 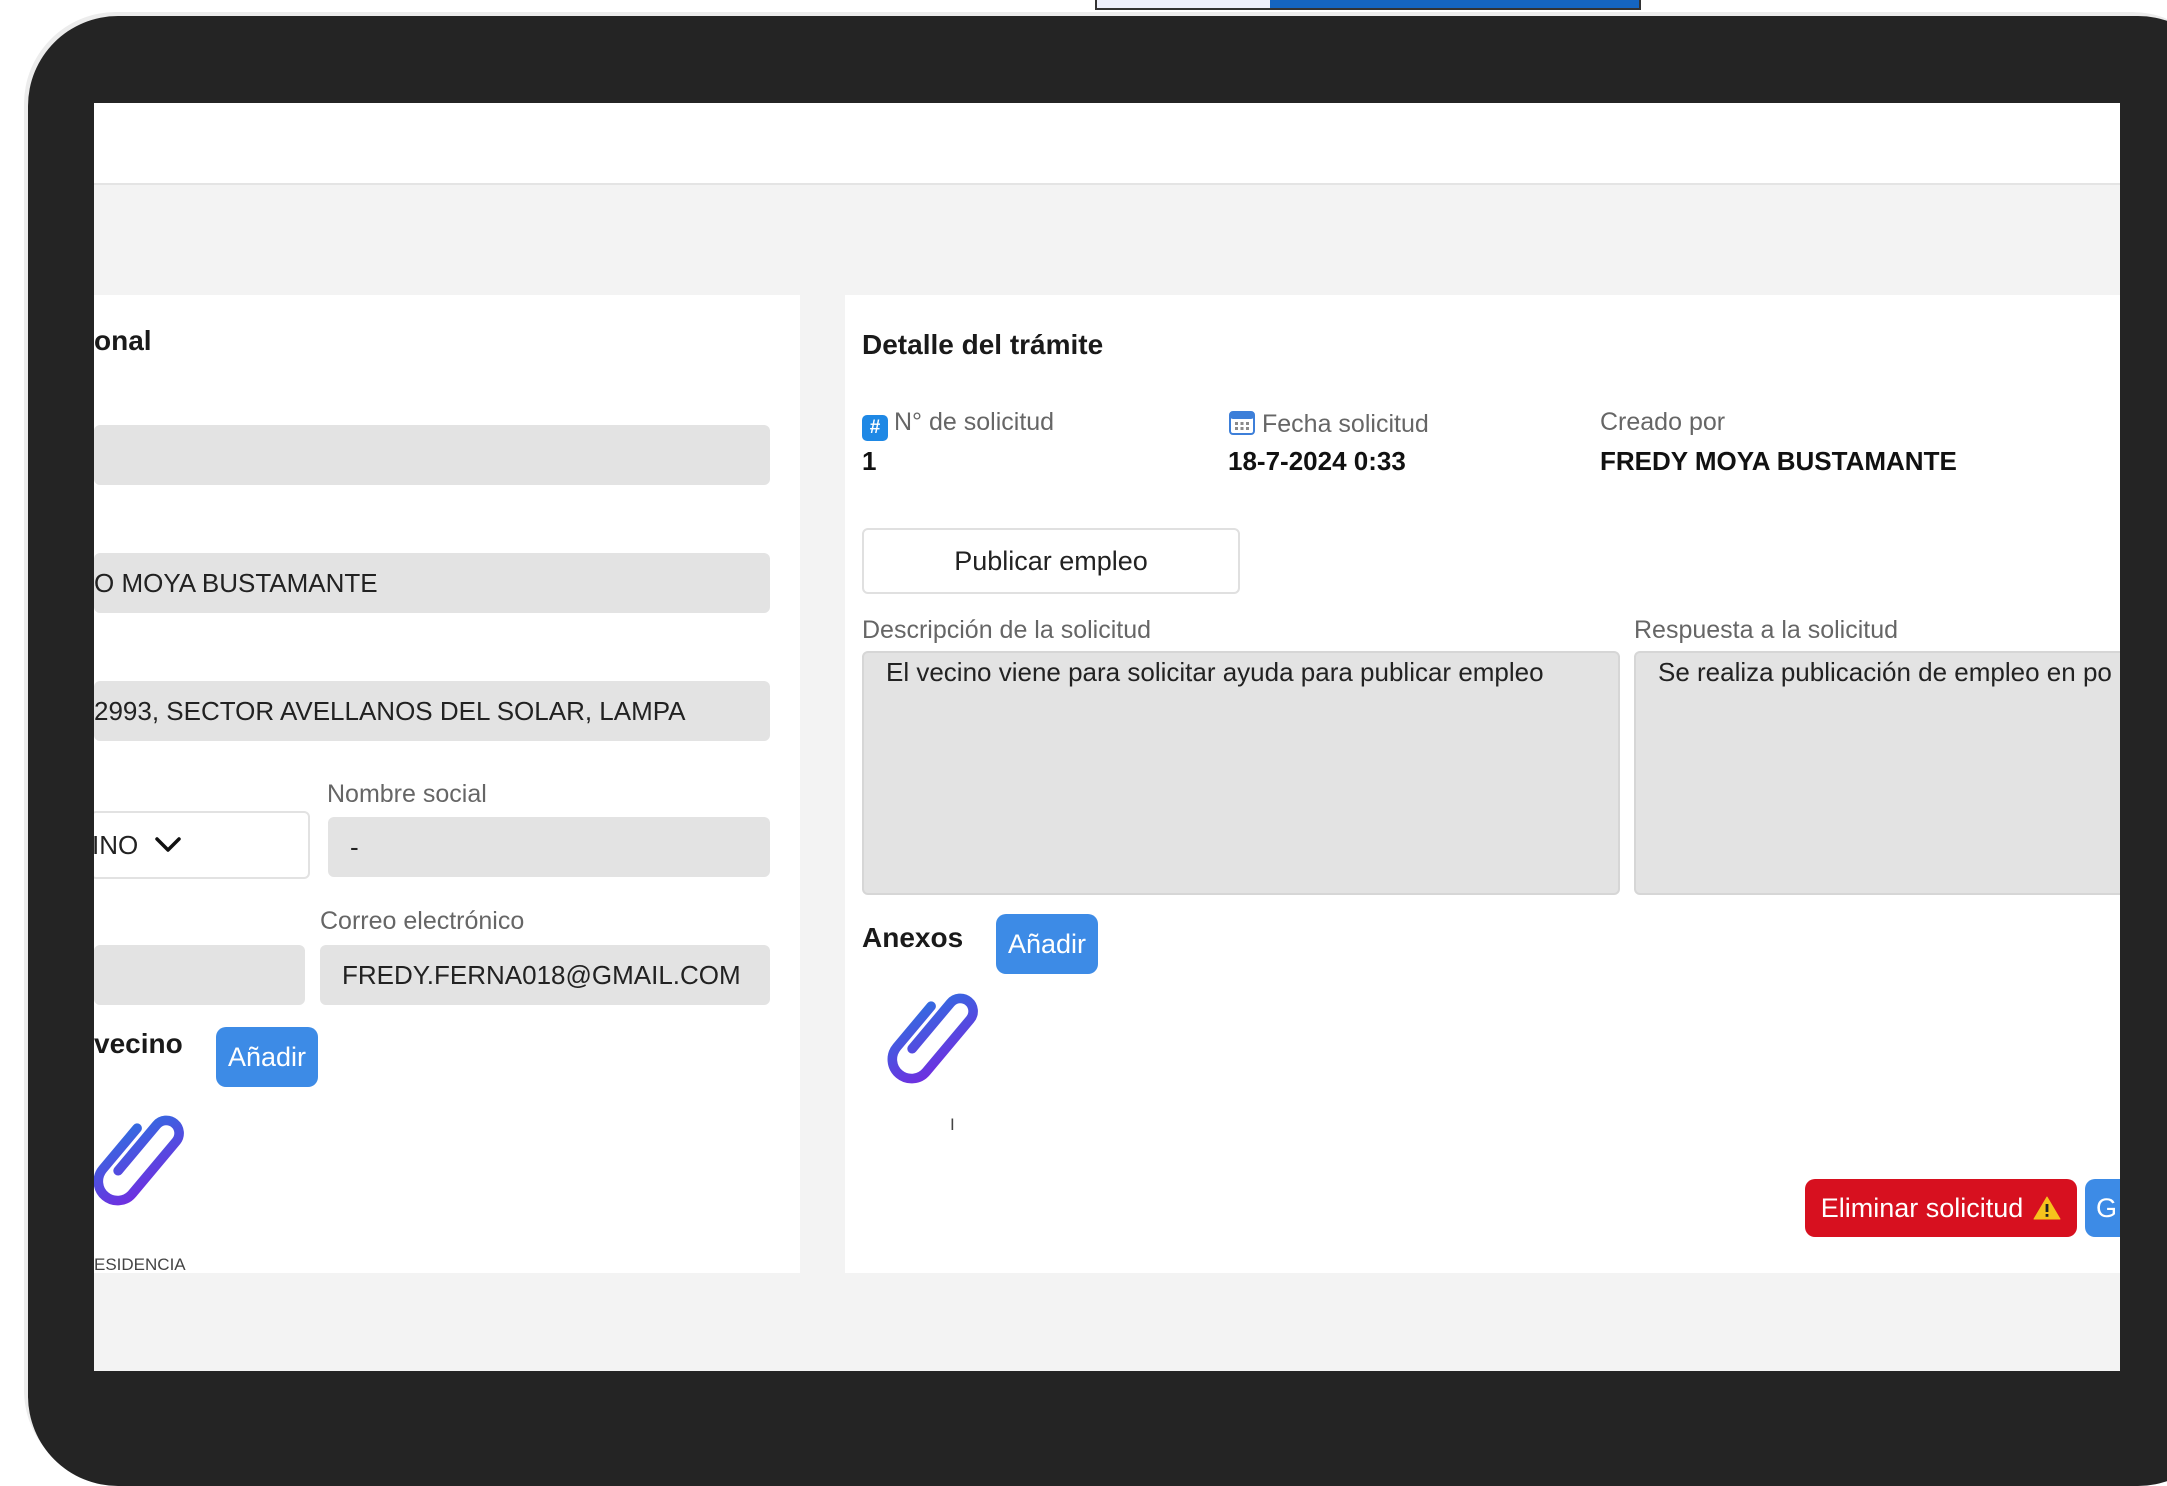 I want to click on request-date-label: Fecha solicitud, so click(x=1328, y=423).